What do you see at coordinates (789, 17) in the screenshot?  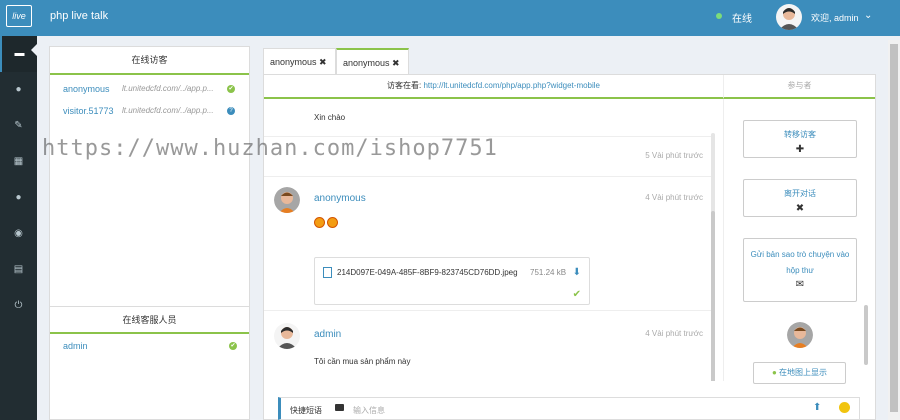 I see `user-avatar` at bounding box center [789, 17].